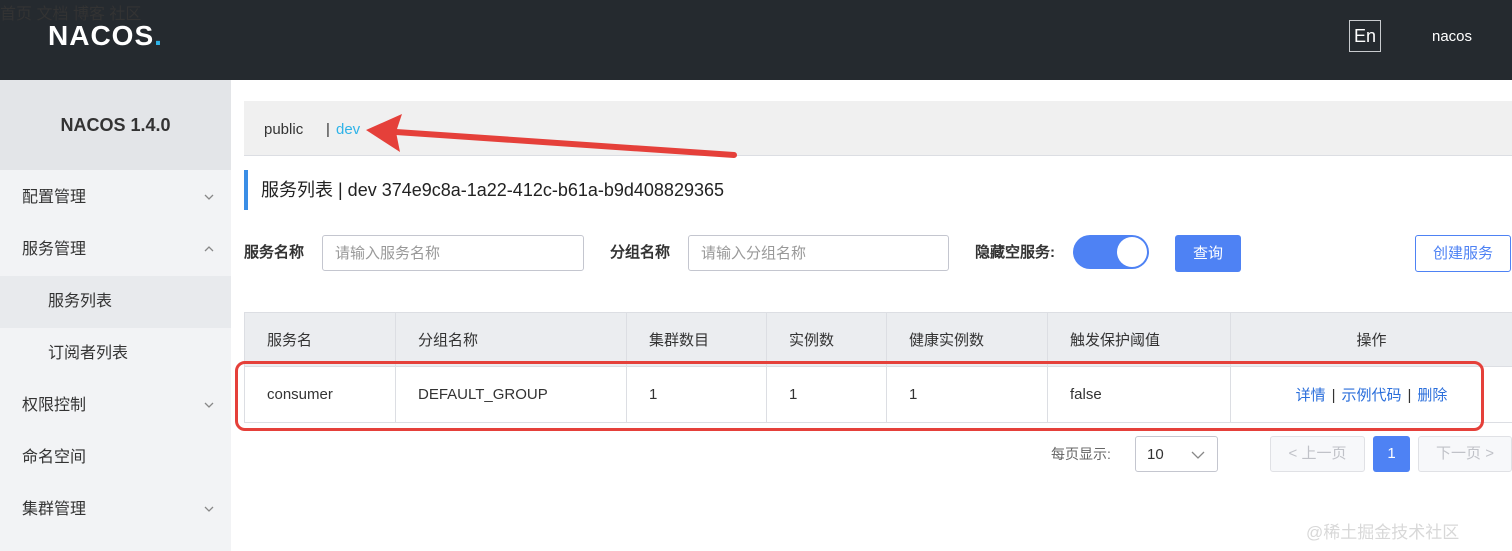 Image resolution: width=1512 pixels, height=551 pixels. I want to click on column-header-protect-threshold: 触发保护阈值, so click(1139, 339).